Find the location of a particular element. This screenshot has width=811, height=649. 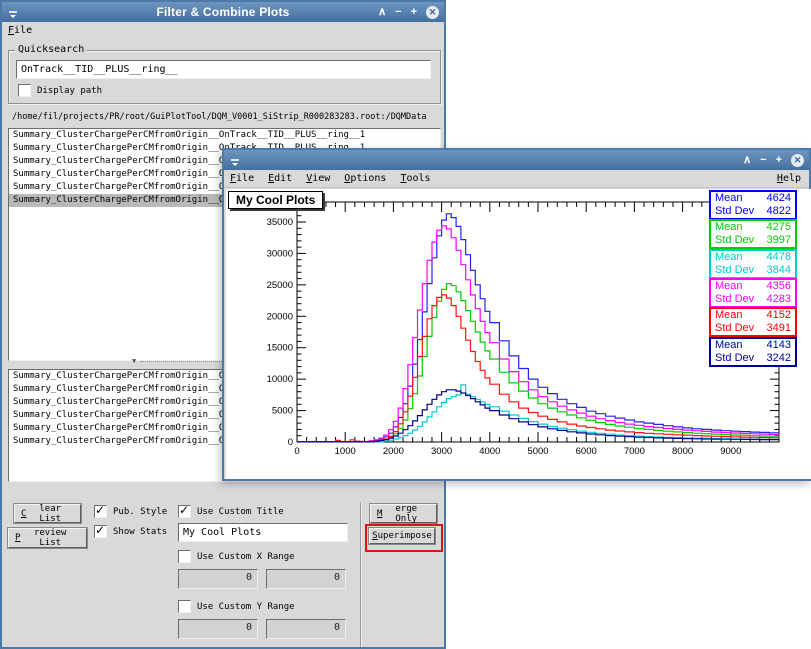

x-tick-label: 0 is located at coordinates (296, 451).